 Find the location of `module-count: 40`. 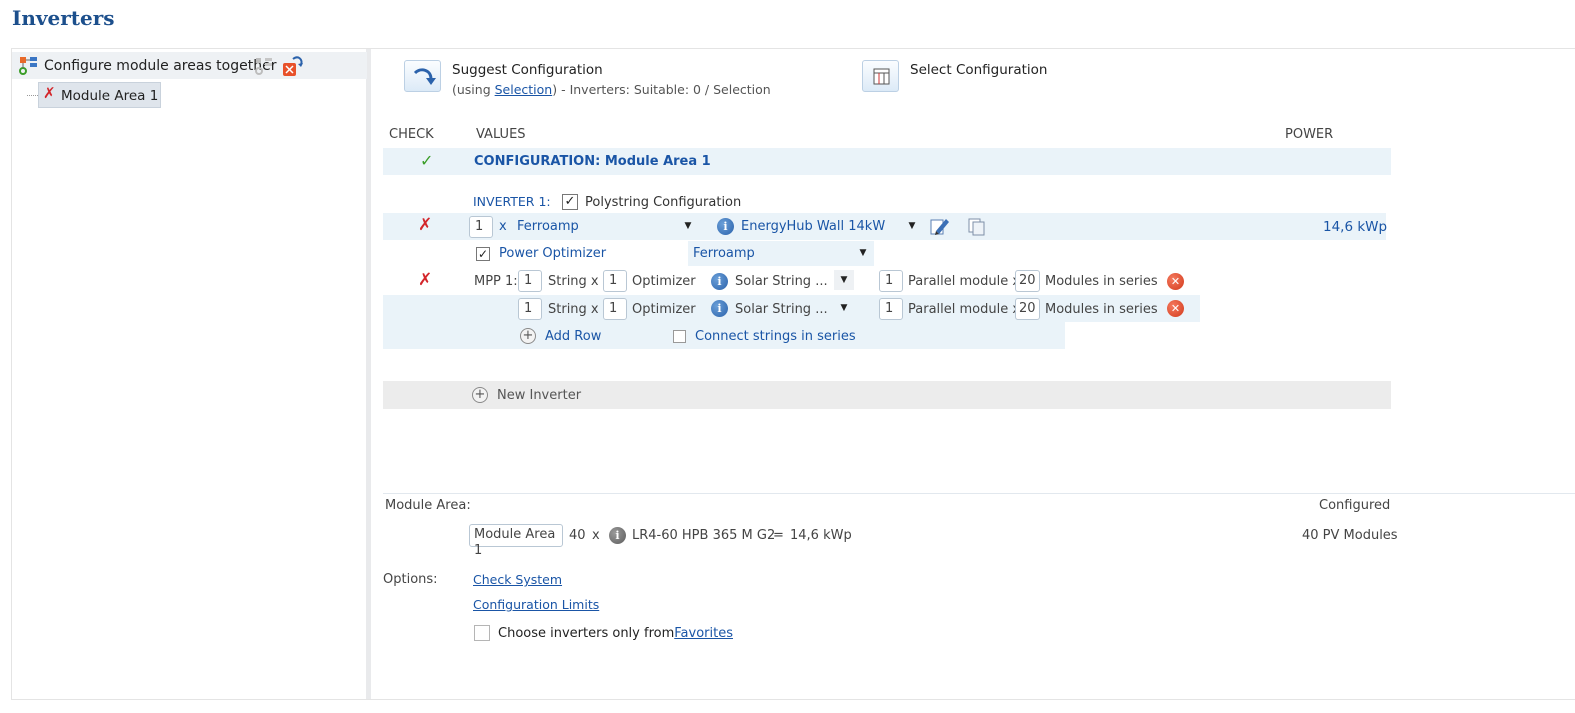

module-count: 40 is located at coordinates (577, 535).